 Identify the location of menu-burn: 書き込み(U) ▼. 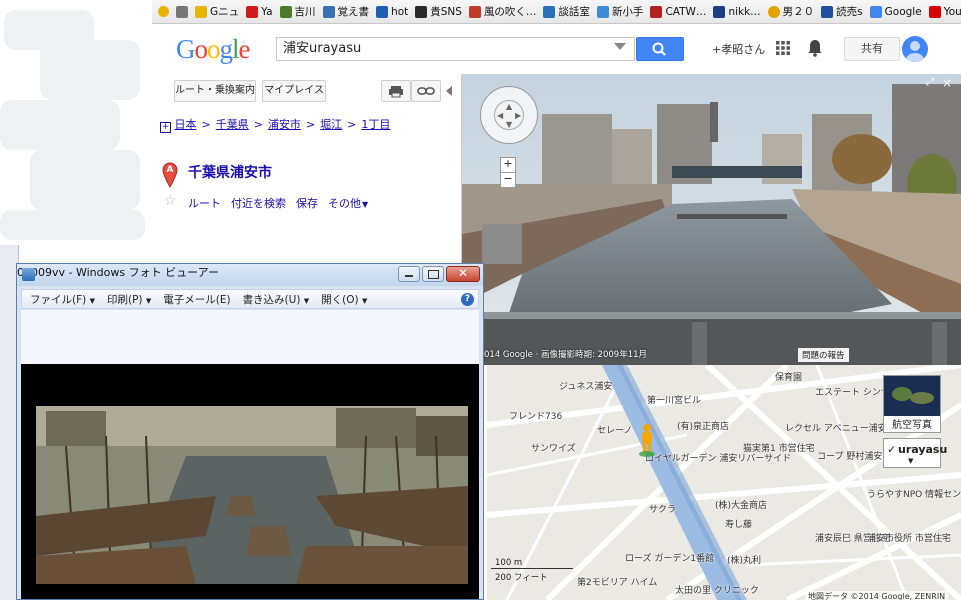
(276, 299).